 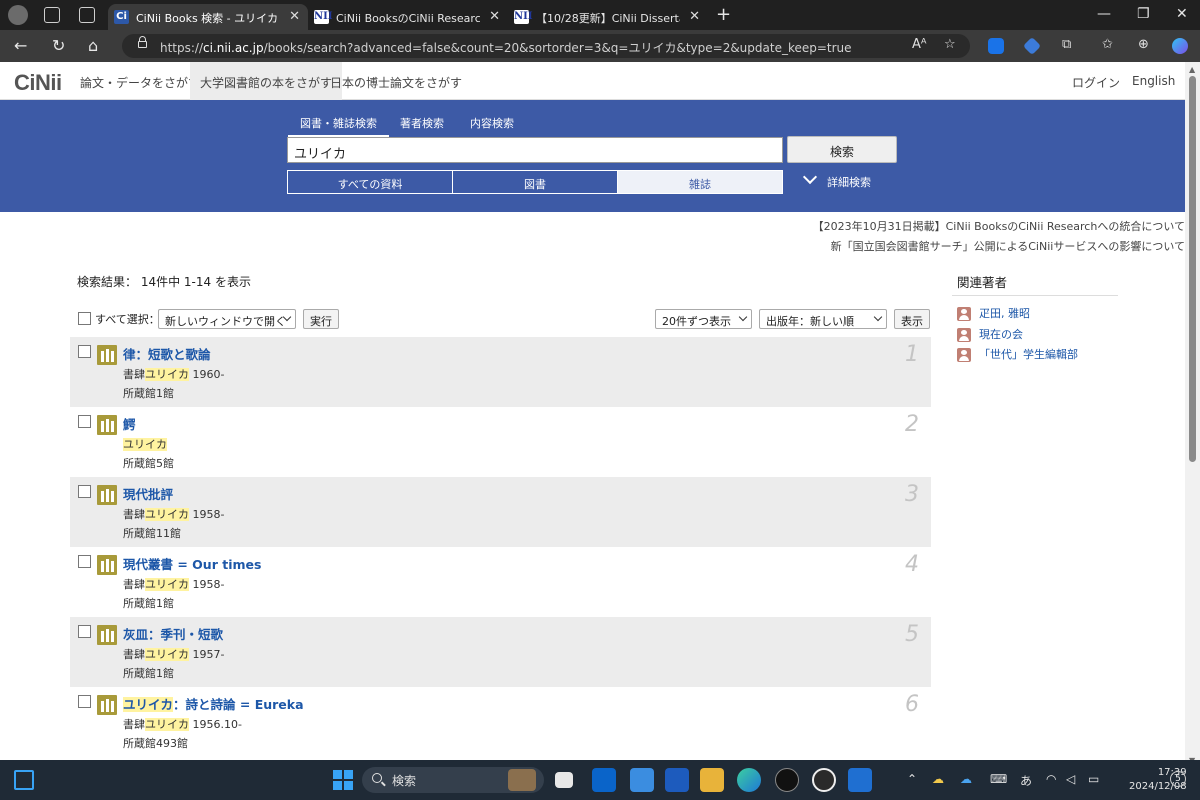 I want to click on back-icon: ←, so click(x=20, y=45).